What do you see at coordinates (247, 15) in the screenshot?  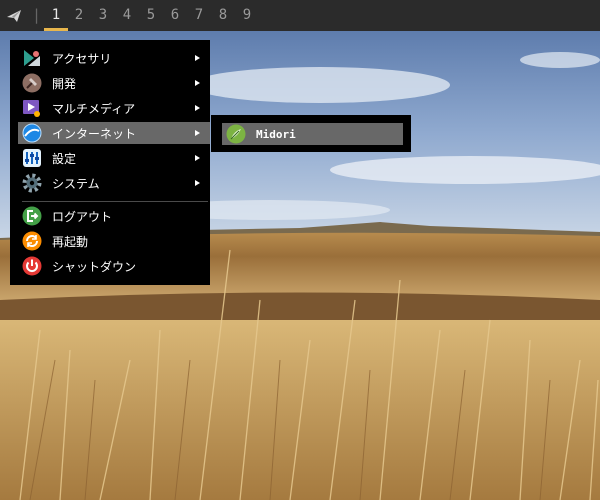 I see `workspace-9: 9` at bounding box center [247, 15].